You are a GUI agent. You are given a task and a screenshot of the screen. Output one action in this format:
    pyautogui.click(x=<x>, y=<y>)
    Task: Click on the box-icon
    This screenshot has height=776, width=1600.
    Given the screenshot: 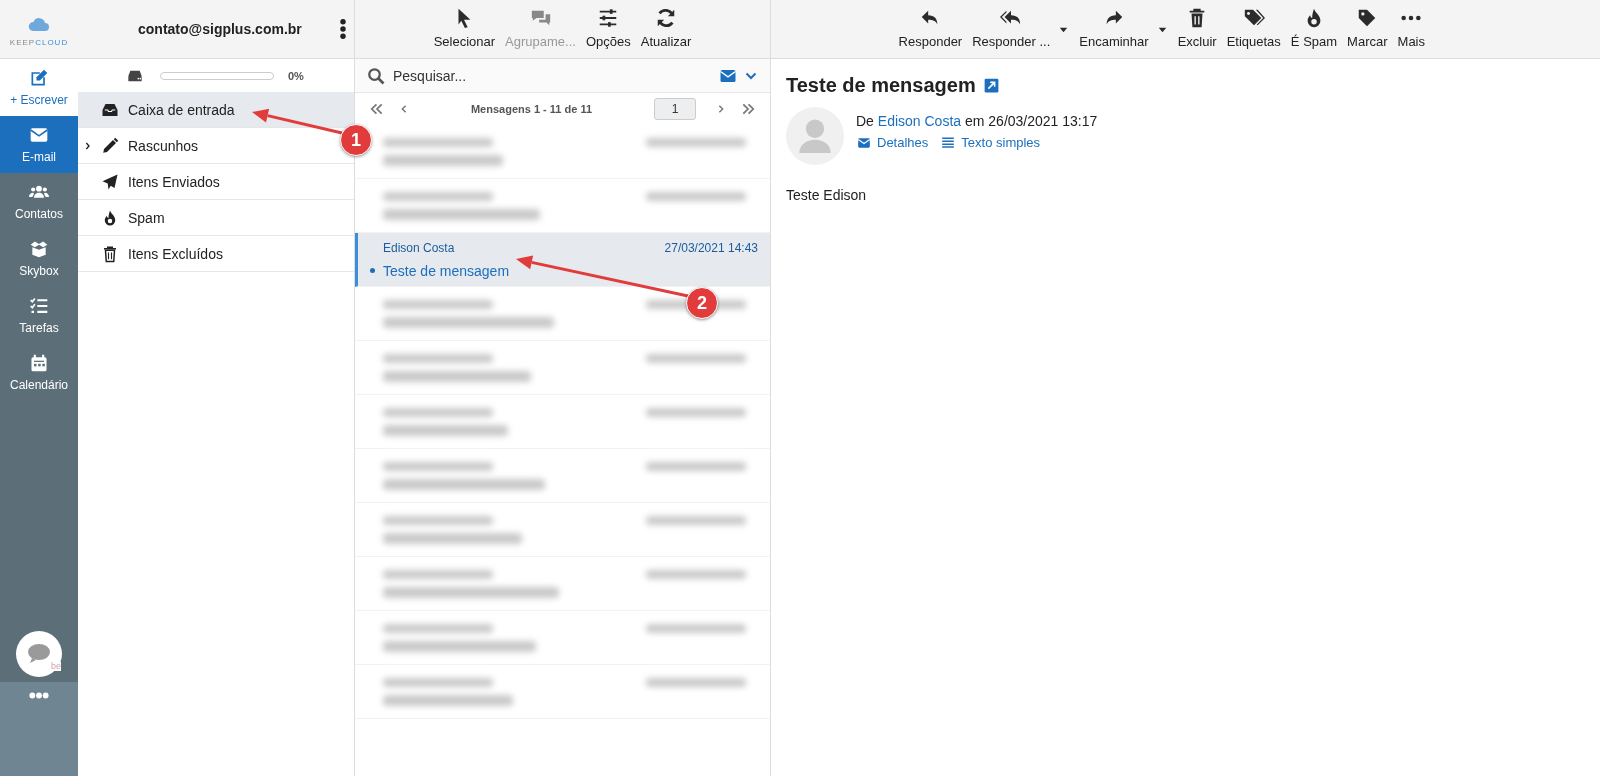 What is the action you would take?
    pyautogui.click(x=39, y=249)
    